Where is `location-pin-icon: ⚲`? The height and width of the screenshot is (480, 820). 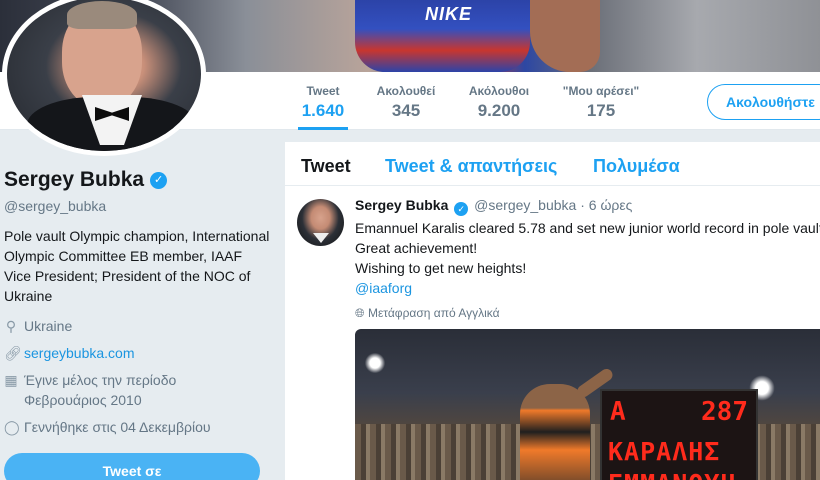 location-pin-icon: ⚲ is located at coordinates (11, 326).